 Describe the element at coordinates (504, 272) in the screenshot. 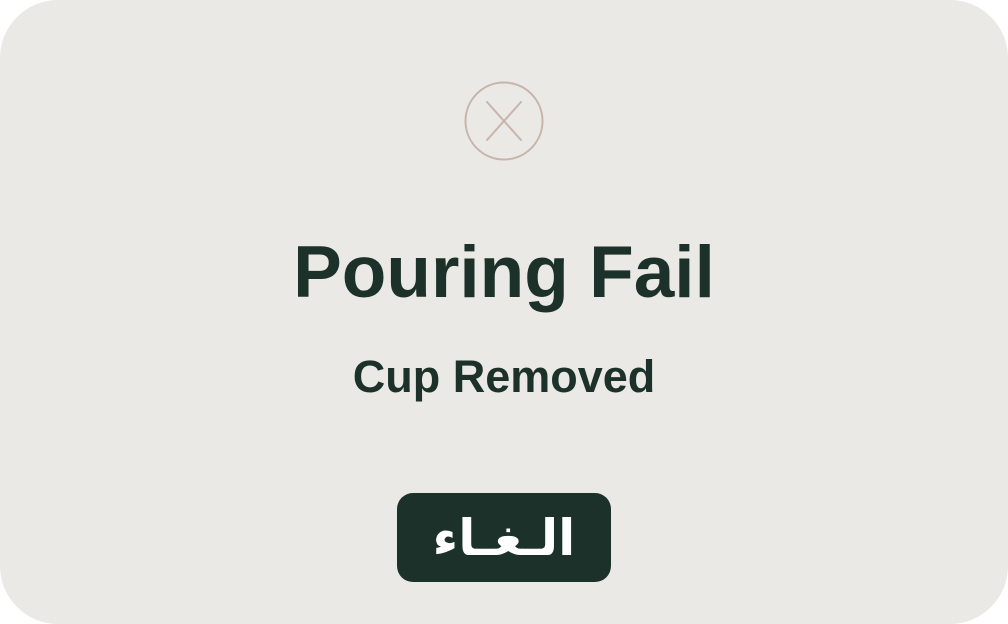

I see `dialog-title: Pouring Fail` at that location.